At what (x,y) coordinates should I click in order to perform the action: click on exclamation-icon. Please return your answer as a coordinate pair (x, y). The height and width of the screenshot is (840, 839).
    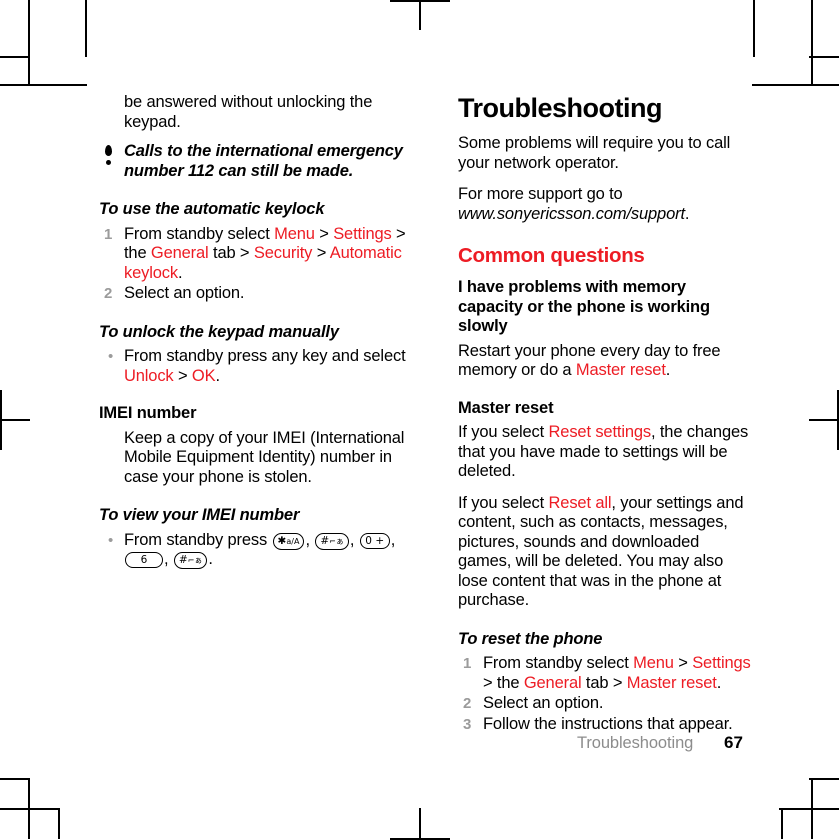
    Looking at the image, I should click on (108, 155).